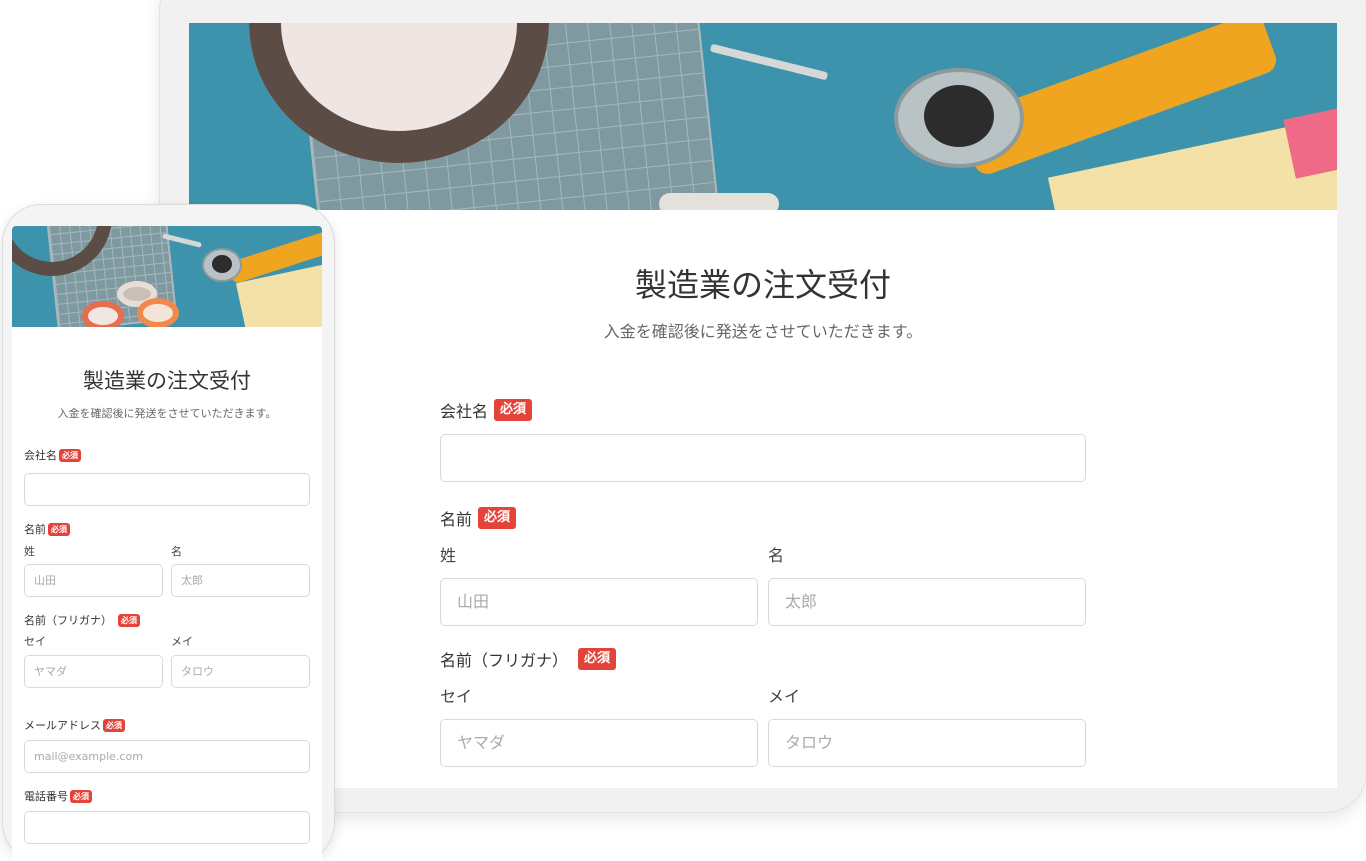 The width and height of the screenshot is (1366, 861). Describe the element at coordinates (719, 201) in the screenshot. I see `tape-strip-shape` at that location.